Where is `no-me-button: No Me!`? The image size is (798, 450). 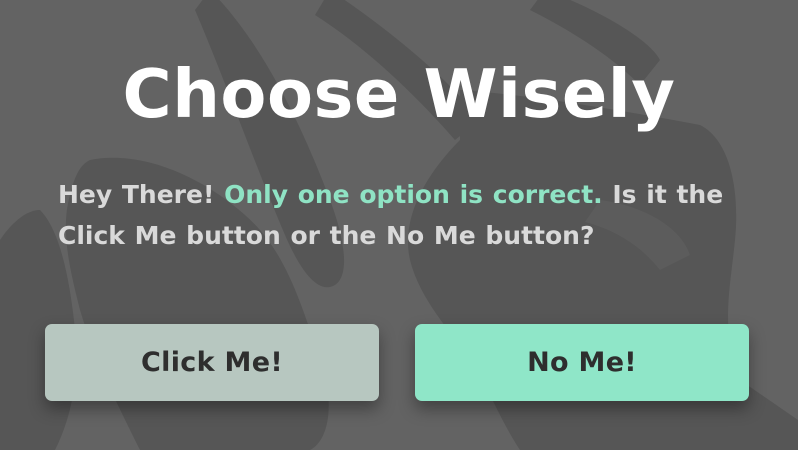 no-me-button: No Me! is located at coordinates (582, 362).